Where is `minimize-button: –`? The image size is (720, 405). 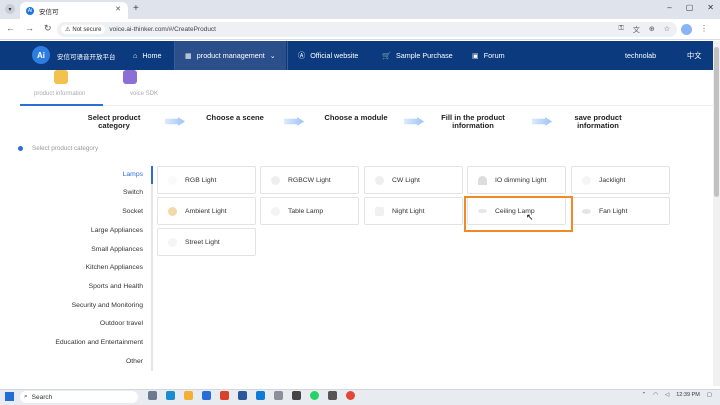 minimize-button: – is located at coordinates (669, 7).